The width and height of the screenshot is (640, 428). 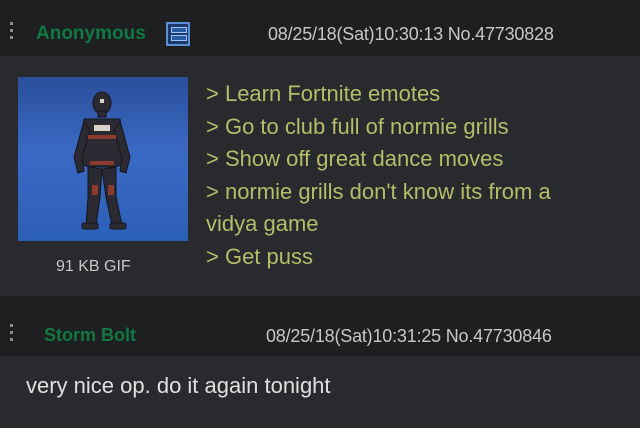 What do you see at coordinates (90, 335) in the screenshot?
I see `poster-name: Storm Bolt` at bounding box center [90, 335].